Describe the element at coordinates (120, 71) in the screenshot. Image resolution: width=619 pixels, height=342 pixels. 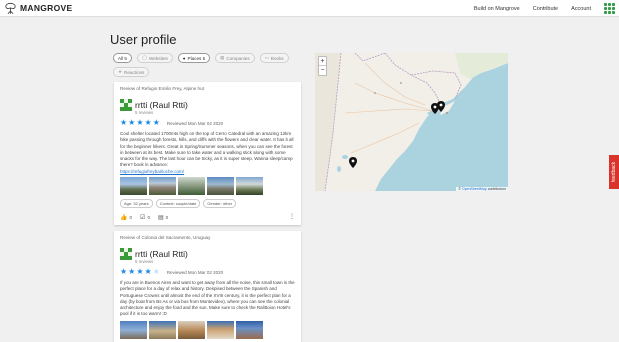
I see `reaction-icon: ★` at that location.